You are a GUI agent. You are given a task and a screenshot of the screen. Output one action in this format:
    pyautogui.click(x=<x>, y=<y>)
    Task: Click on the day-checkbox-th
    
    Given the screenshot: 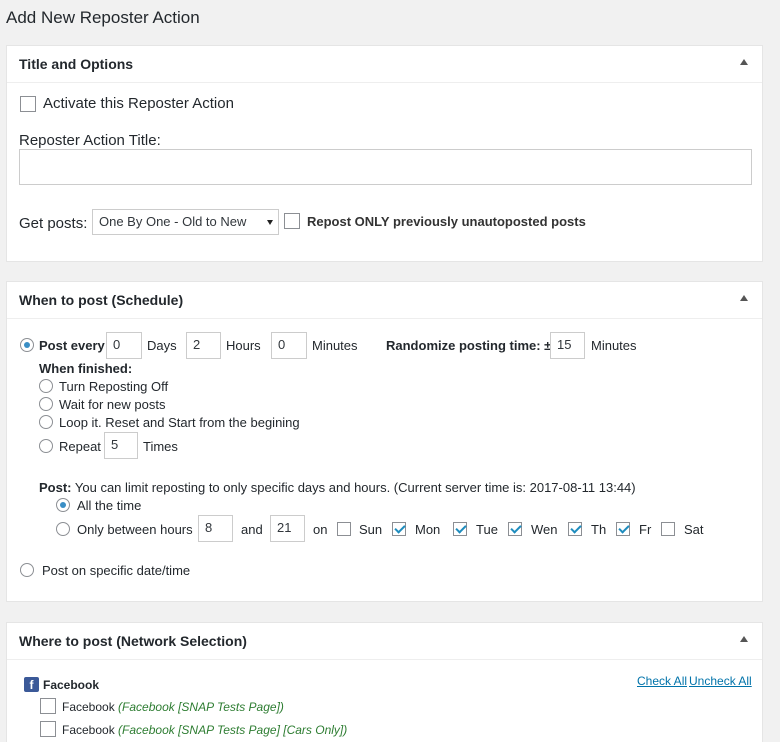 What is the action you would take?
    pyautogui.click(x=575, y=529)
    